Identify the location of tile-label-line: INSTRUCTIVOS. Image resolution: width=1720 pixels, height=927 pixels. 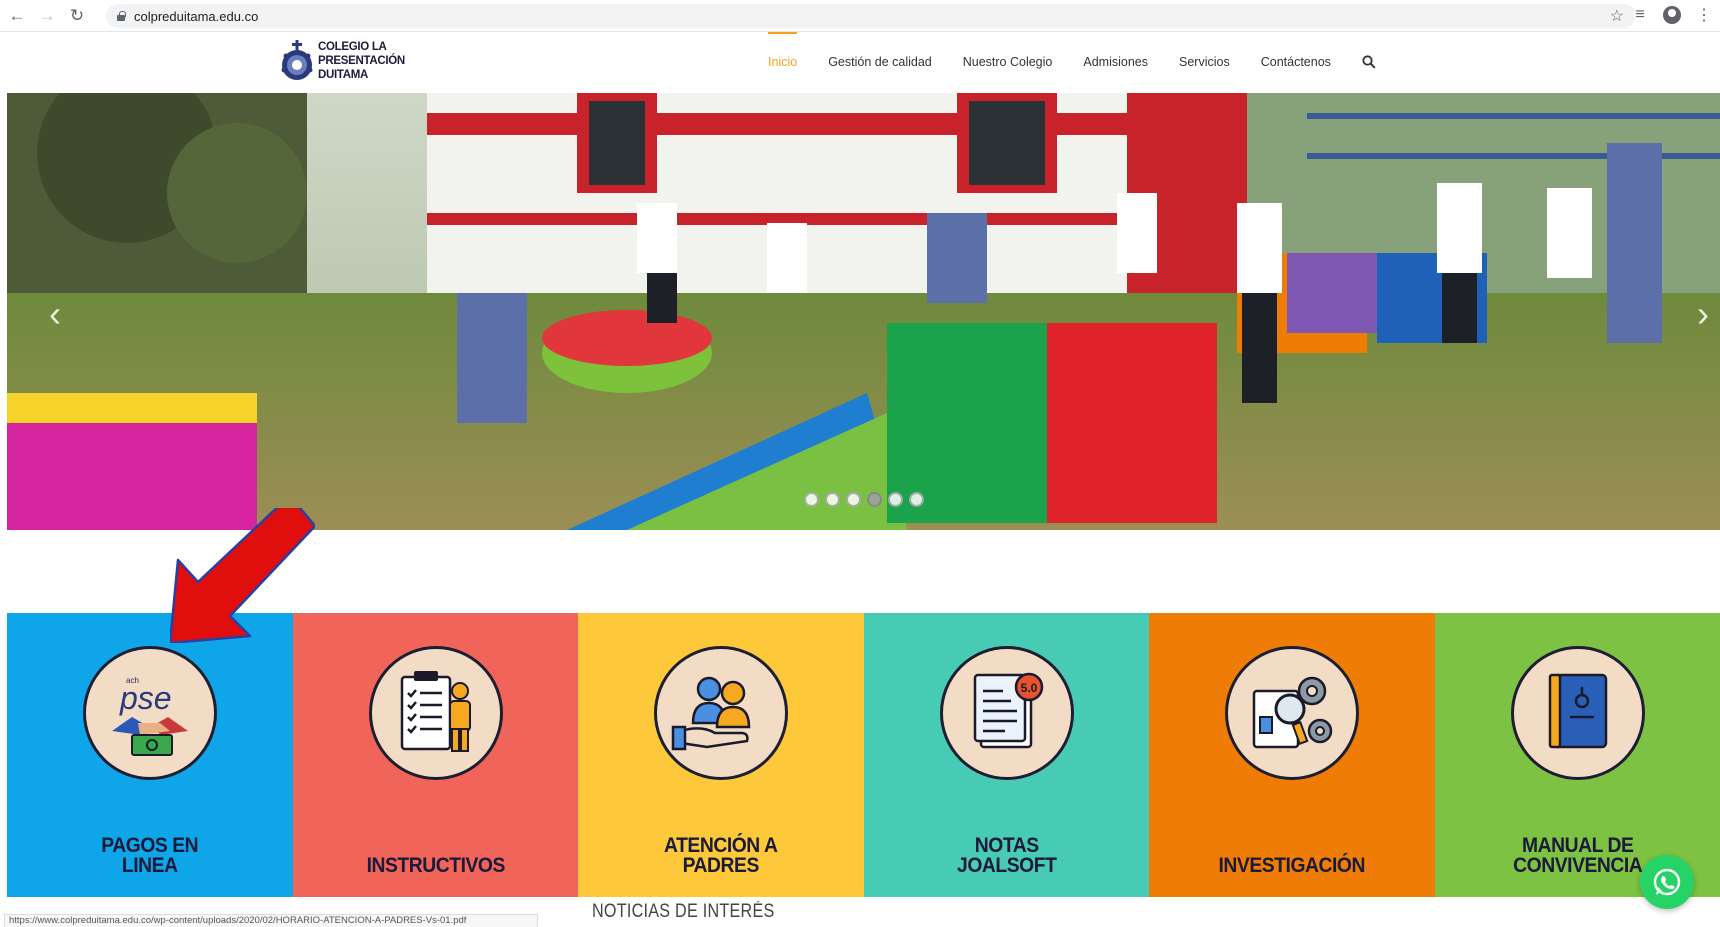
(435, 865).